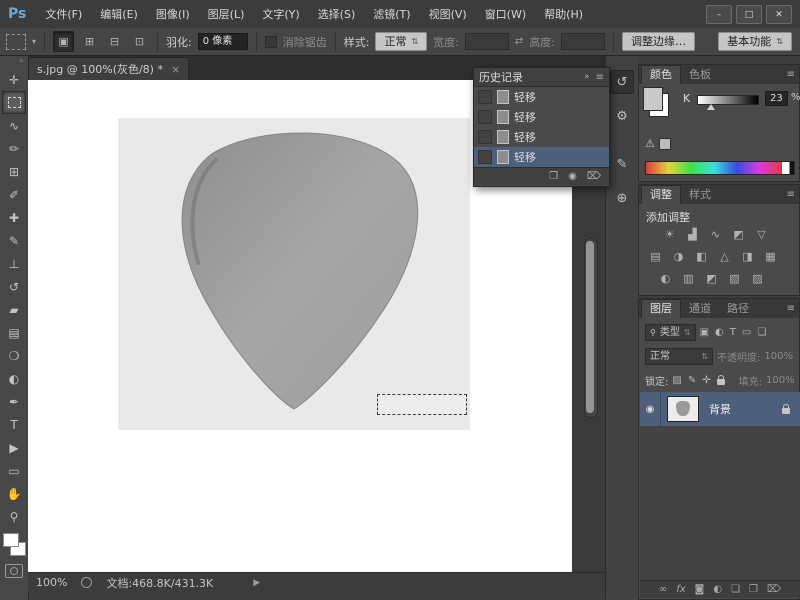 This screenshot has height=600, width=800. I want to click on blend-mode-dropdown: 正常 ⇅, so click(679, 356).